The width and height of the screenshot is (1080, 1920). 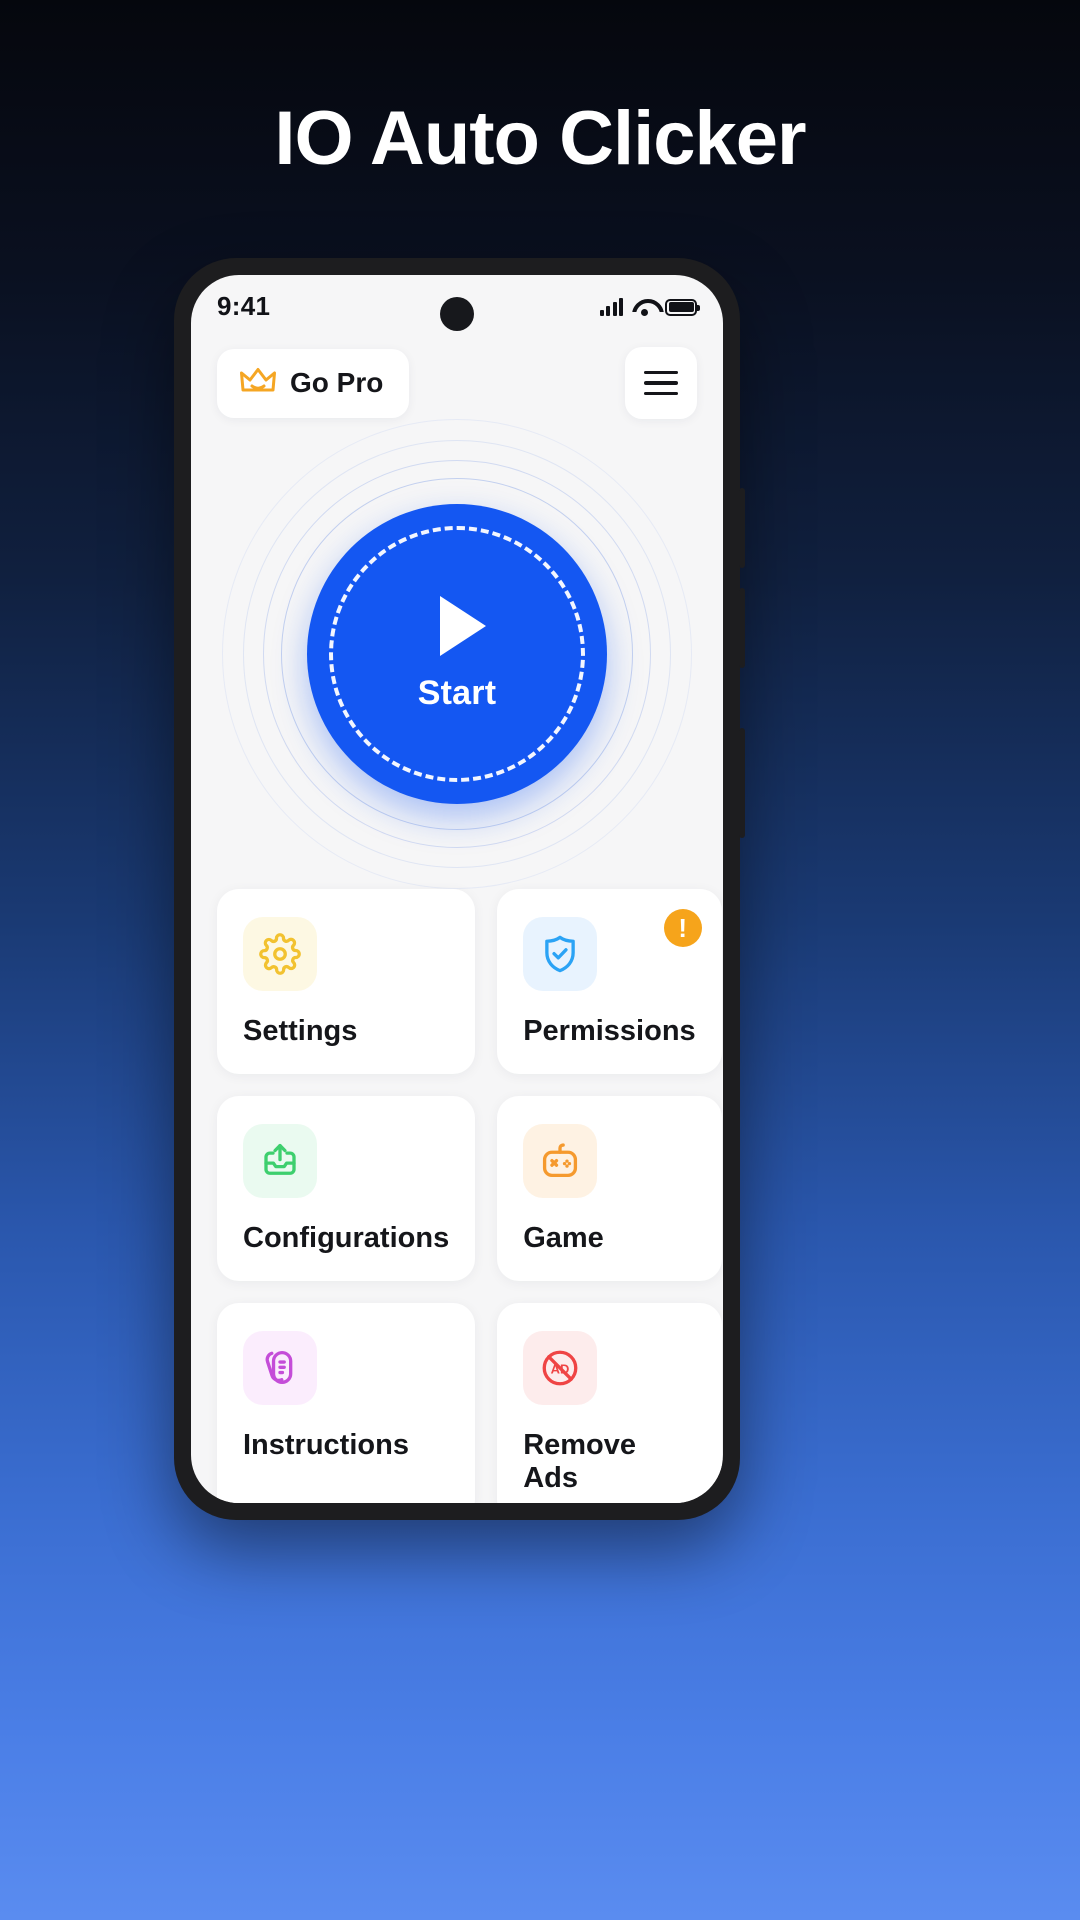 I want to click on card-label: Remove Ads, so click(x=580, y=1461).